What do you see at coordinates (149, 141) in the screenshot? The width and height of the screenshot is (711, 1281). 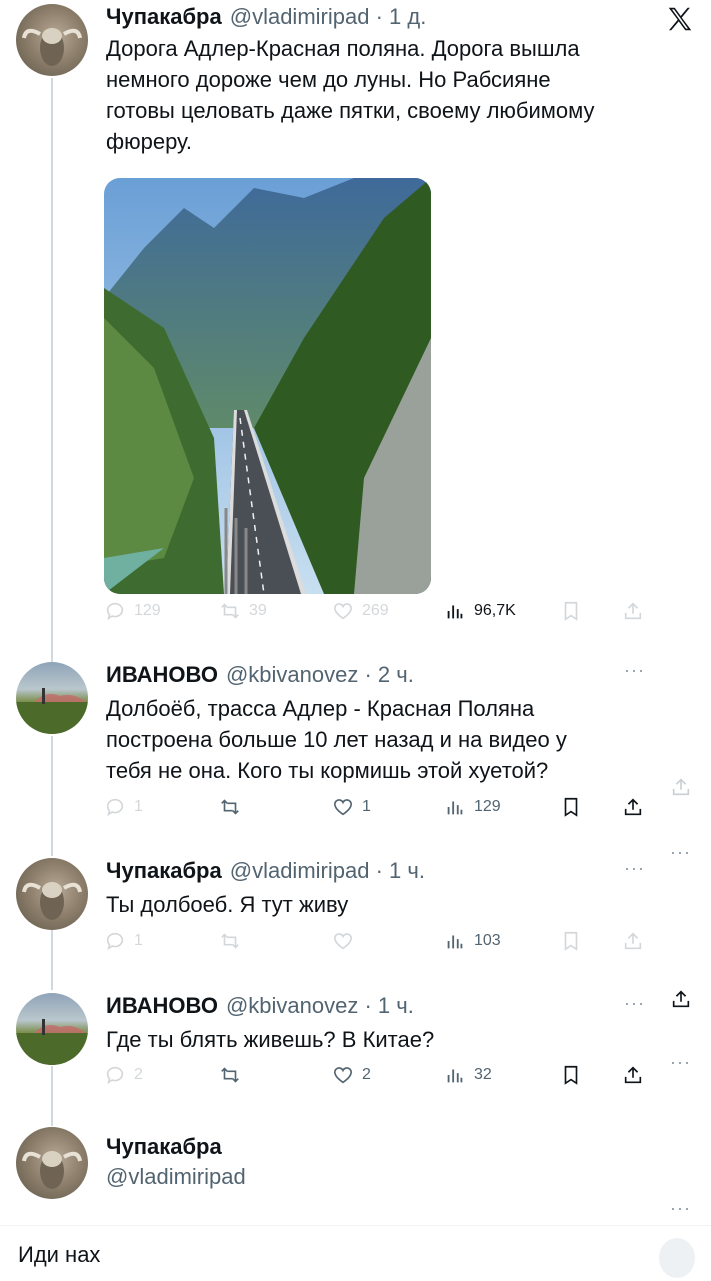 I see `tweet-line: фюреру.` at bounding box center [149, 141].